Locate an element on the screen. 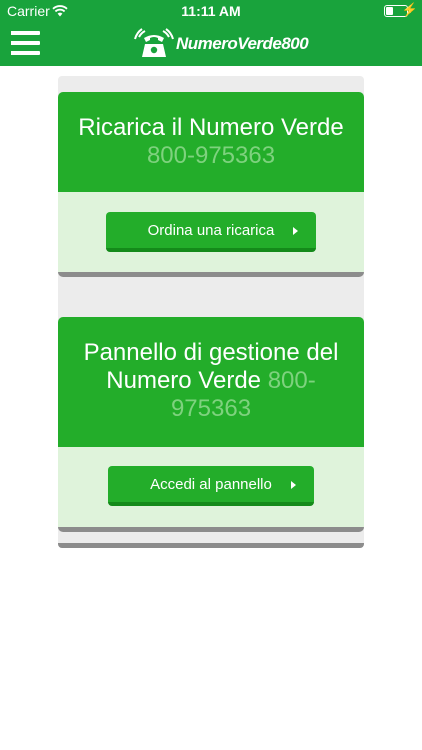 This screenshot has width=422, height=750. logo-text: NumeroVerde800 is located at coordinates (242, 43).